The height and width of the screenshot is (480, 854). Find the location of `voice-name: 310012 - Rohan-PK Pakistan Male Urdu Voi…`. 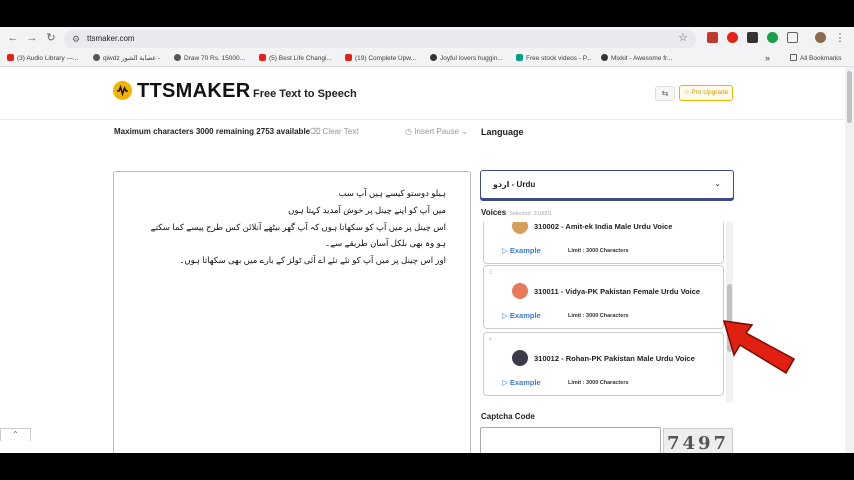

voice-name: 310012 - Rohan-PK Pakistan Male Urdu Voi… is located at coordinates (614, 358).